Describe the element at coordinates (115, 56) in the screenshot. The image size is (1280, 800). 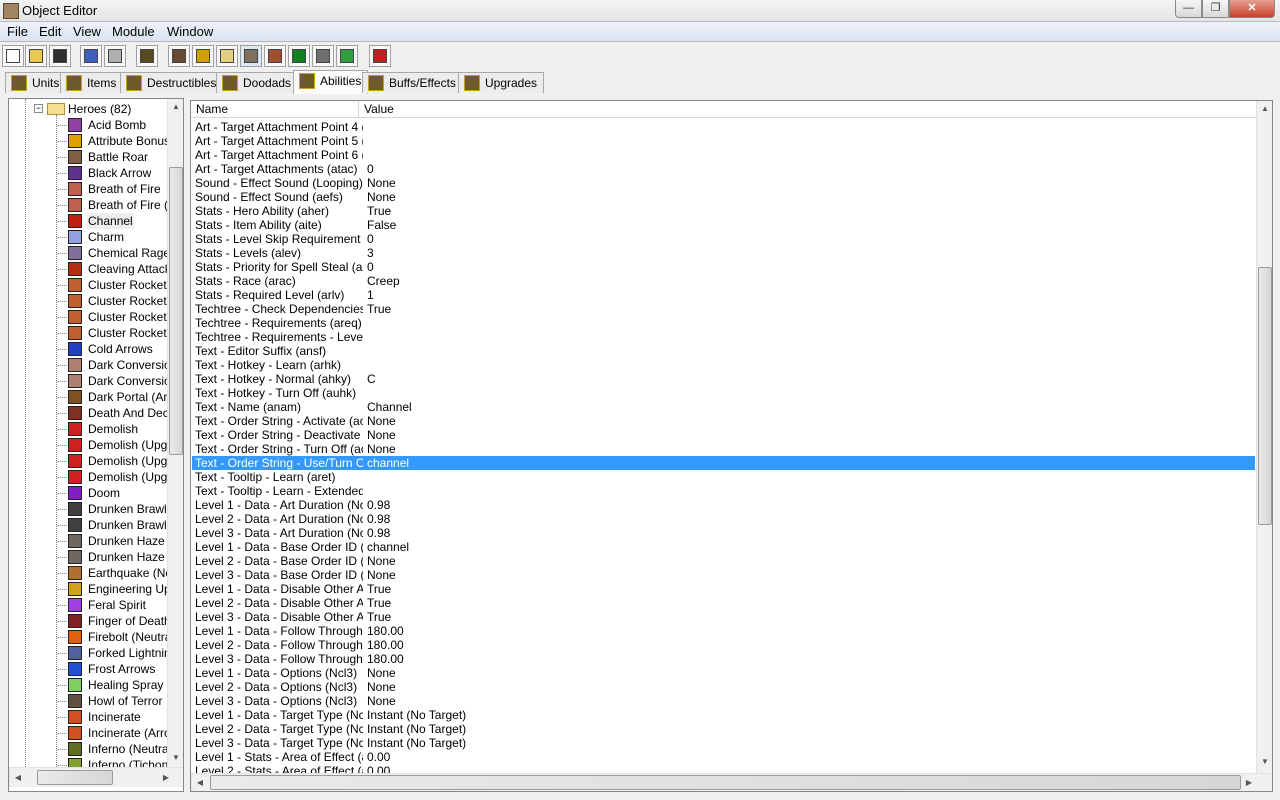
I see `toolbar-paste-button` at that location.